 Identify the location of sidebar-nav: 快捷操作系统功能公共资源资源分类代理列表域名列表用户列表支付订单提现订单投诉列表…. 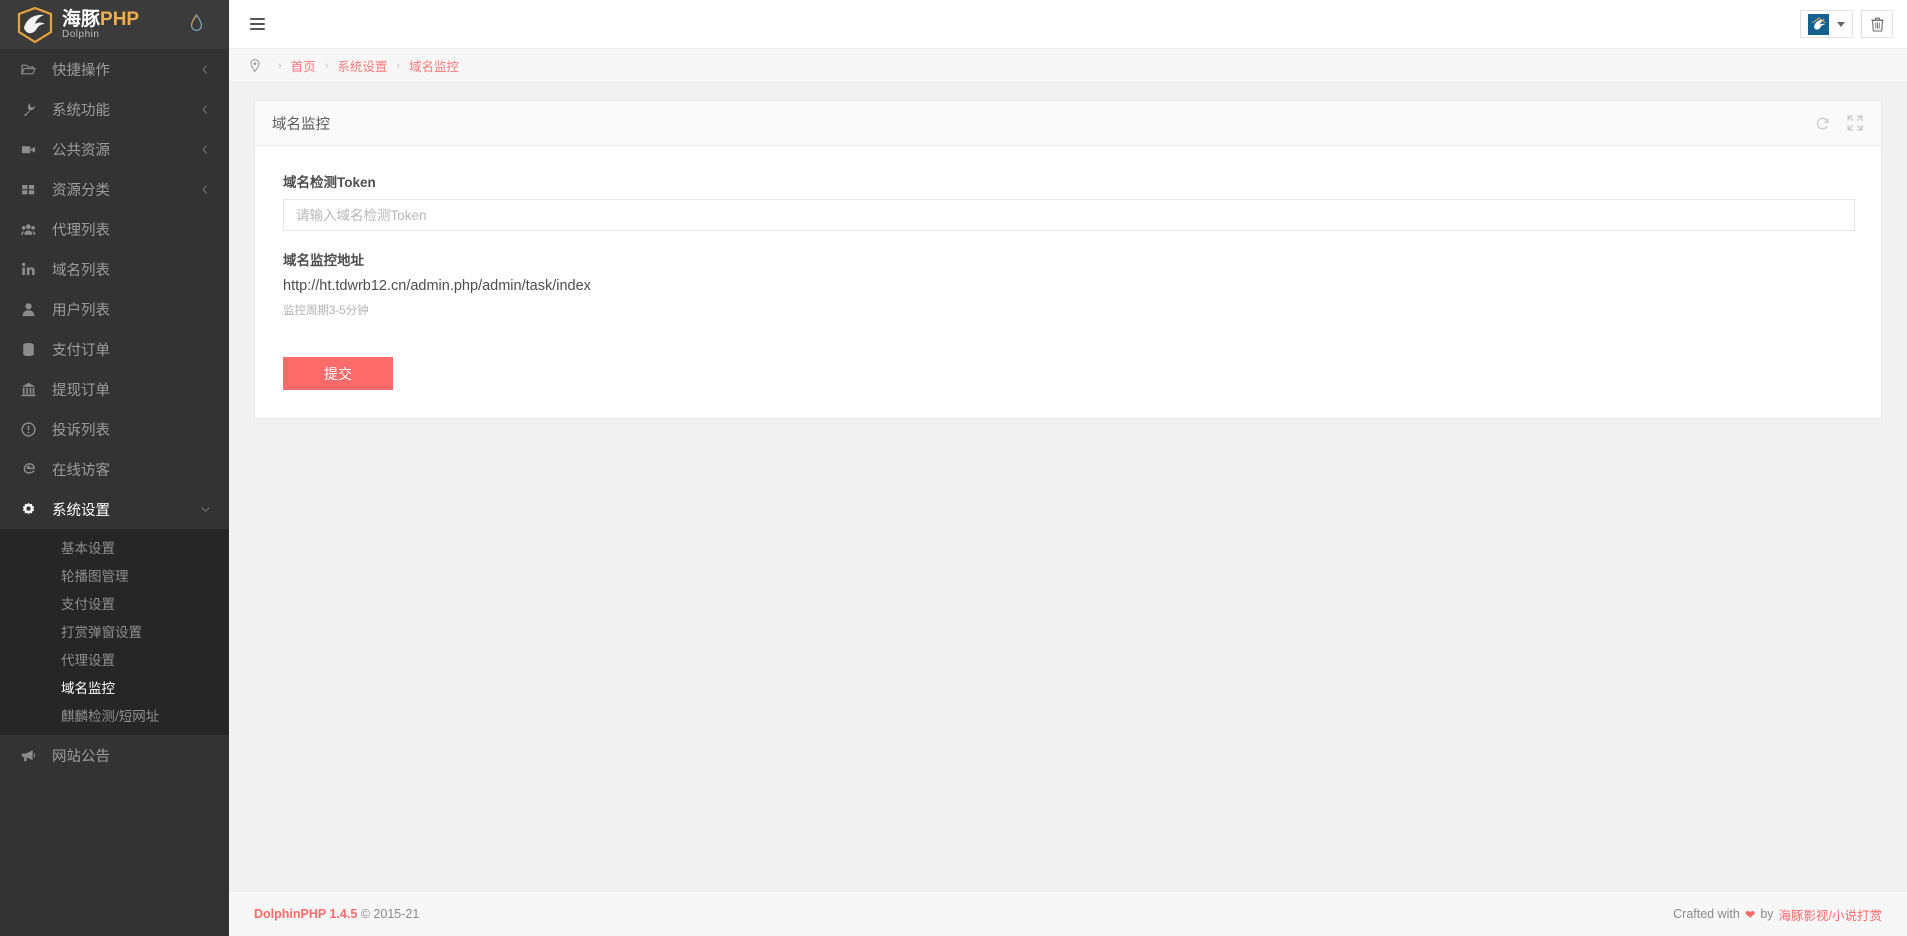
(114, 412).